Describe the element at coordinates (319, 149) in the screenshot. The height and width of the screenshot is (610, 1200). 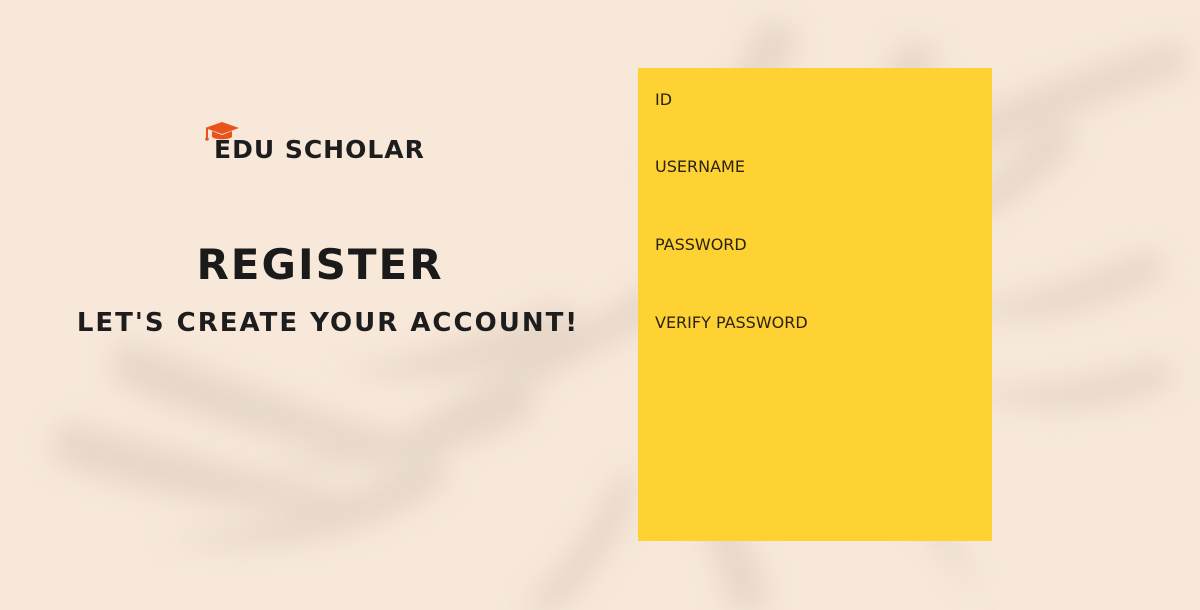
I see `brand-name: EDU SCHOLAR` at that location.